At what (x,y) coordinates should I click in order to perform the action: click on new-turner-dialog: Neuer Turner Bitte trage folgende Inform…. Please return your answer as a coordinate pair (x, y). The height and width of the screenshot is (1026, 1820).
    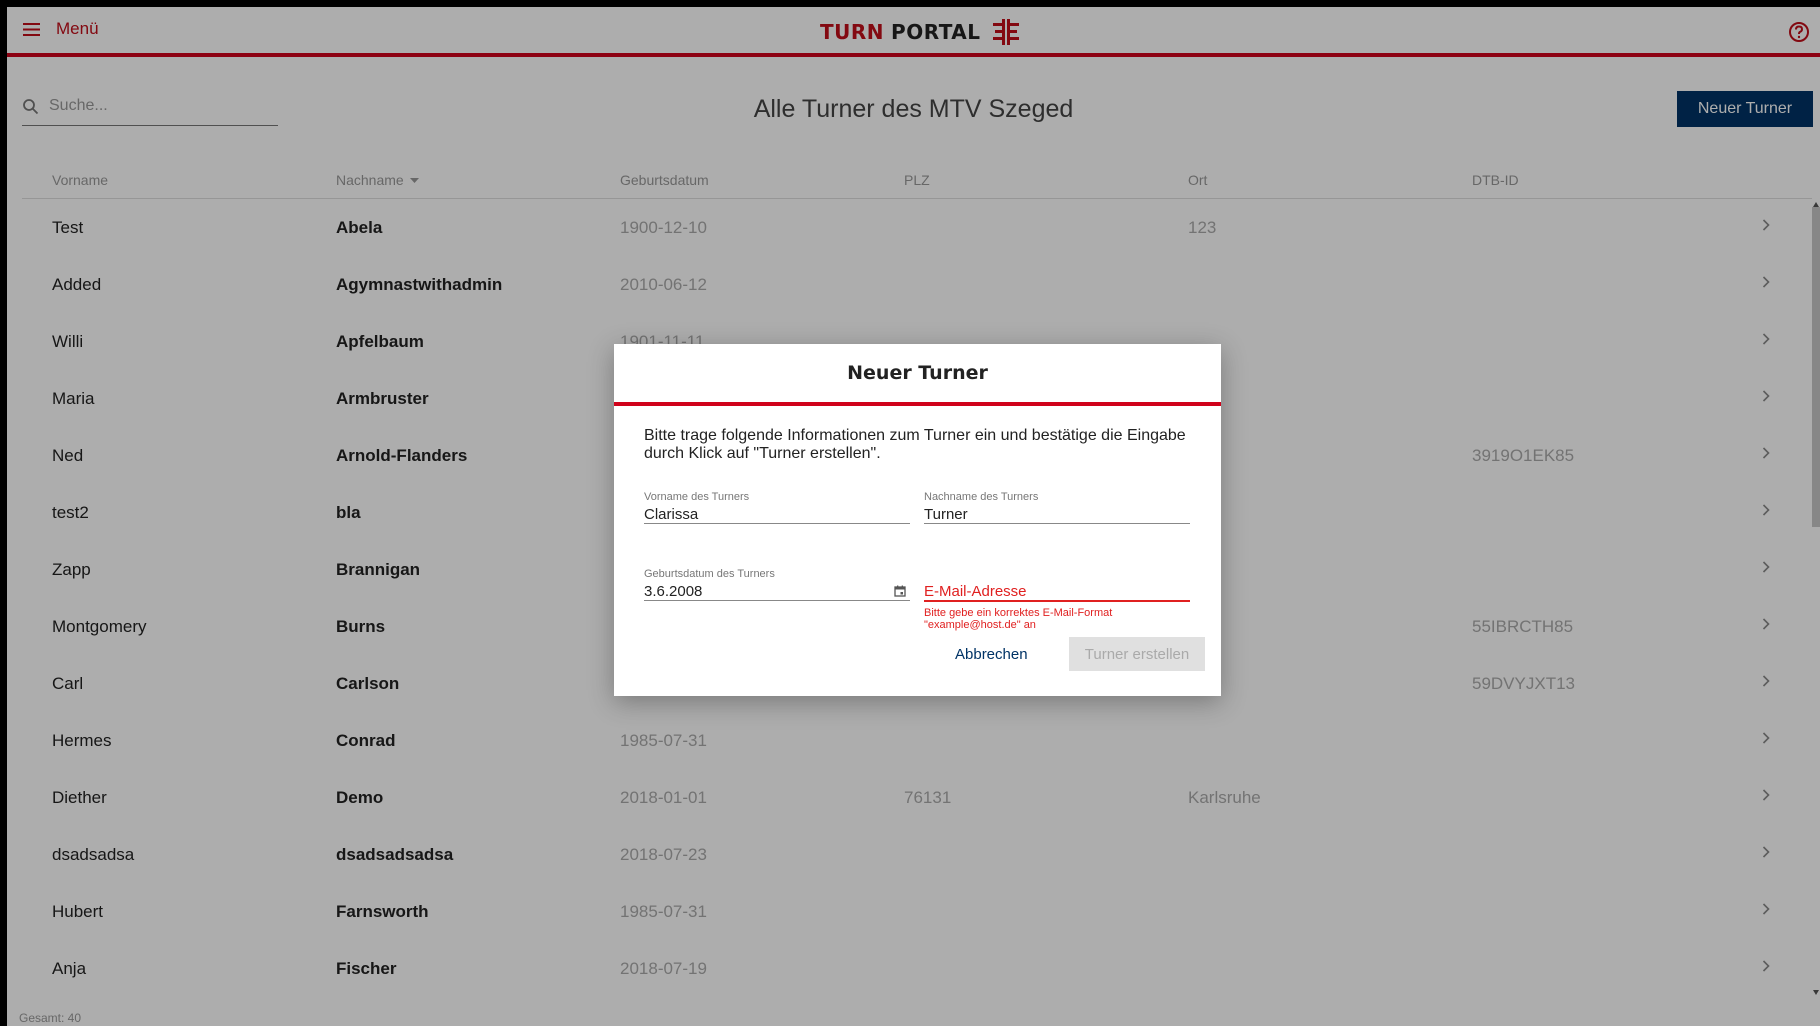
    Looking at the image, I should click on (917, 520).